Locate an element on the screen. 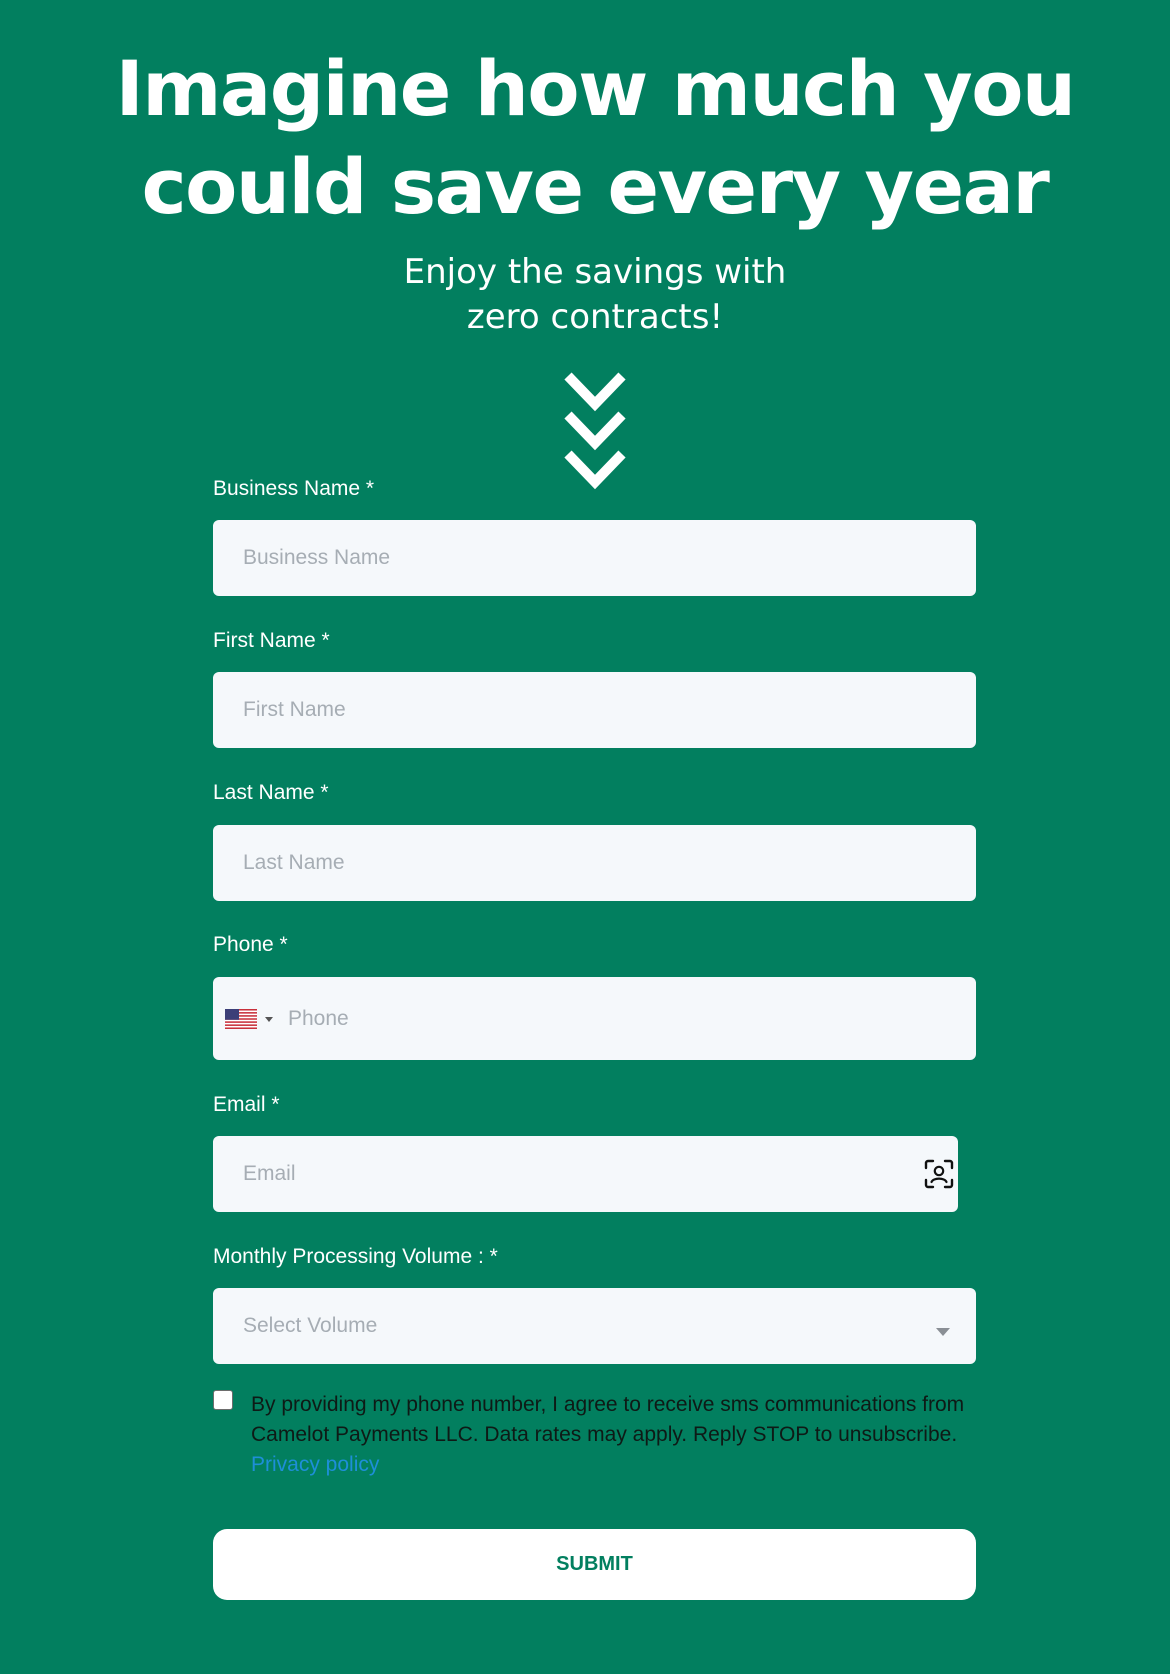  volume-selected-value: Select Volume is located at coordinates (310, 1325).